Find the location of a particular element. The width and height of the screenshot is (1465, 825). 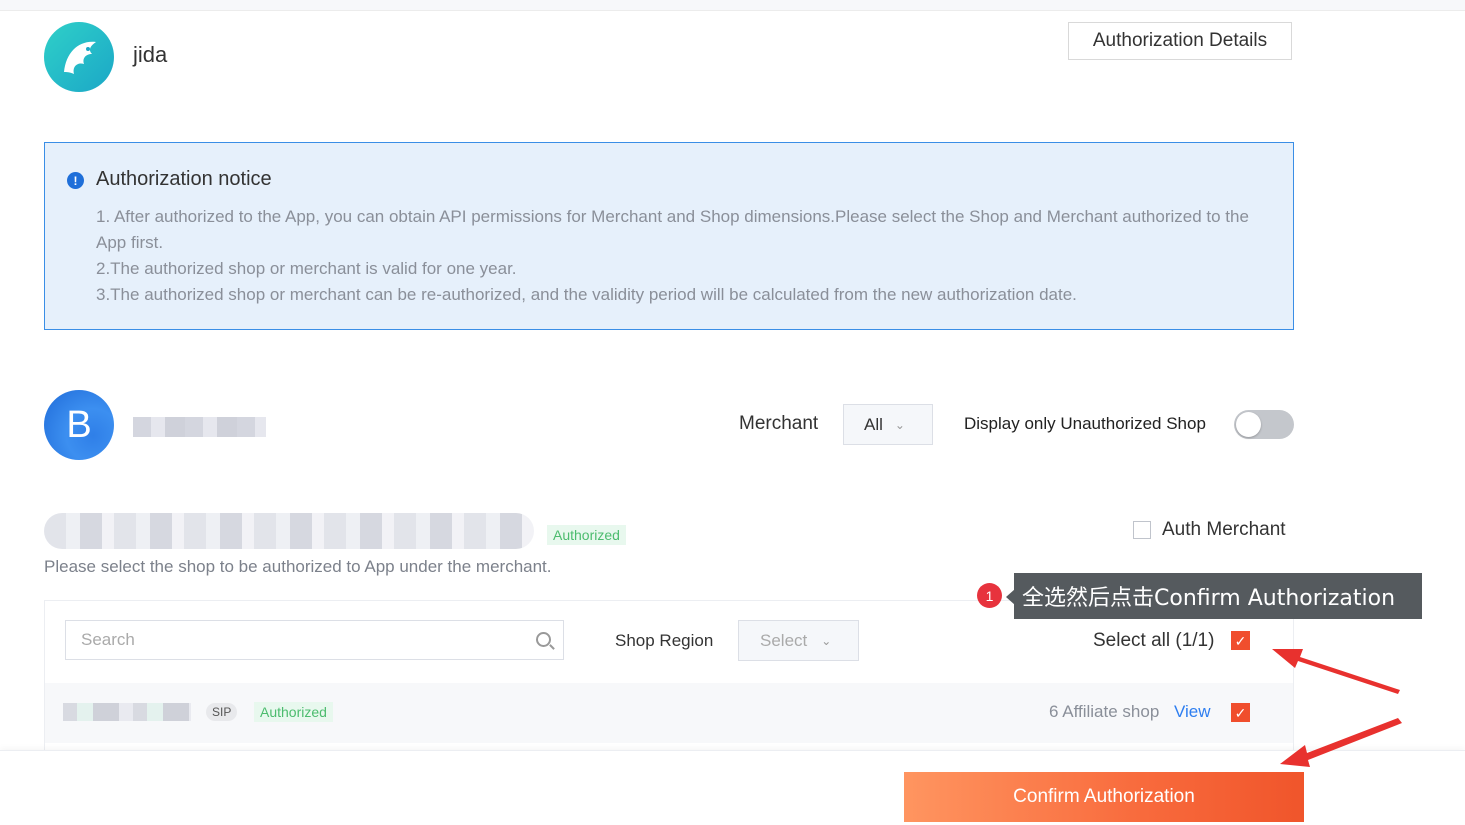

affiliate-shop-count: 6 Affiliate shop is located at coordinates (1104, 711).